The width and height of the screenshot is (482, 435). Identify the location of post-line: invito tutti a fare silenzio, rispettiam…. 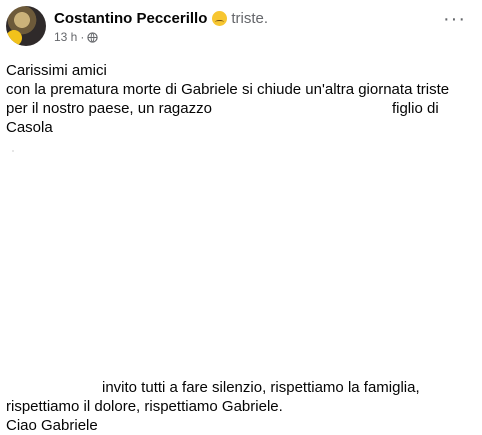
(241, 387).